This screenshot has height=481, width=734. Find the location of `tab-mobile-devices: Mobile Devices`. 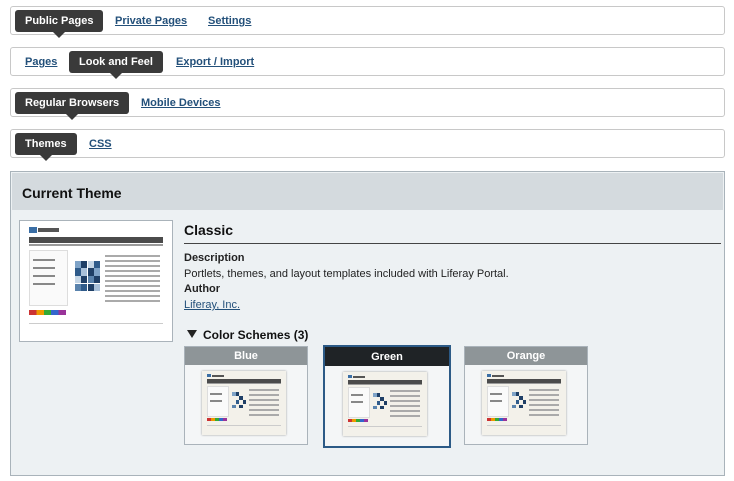

tab-mobile-devices: Mobile Devices is located at coordinates (180, 103).